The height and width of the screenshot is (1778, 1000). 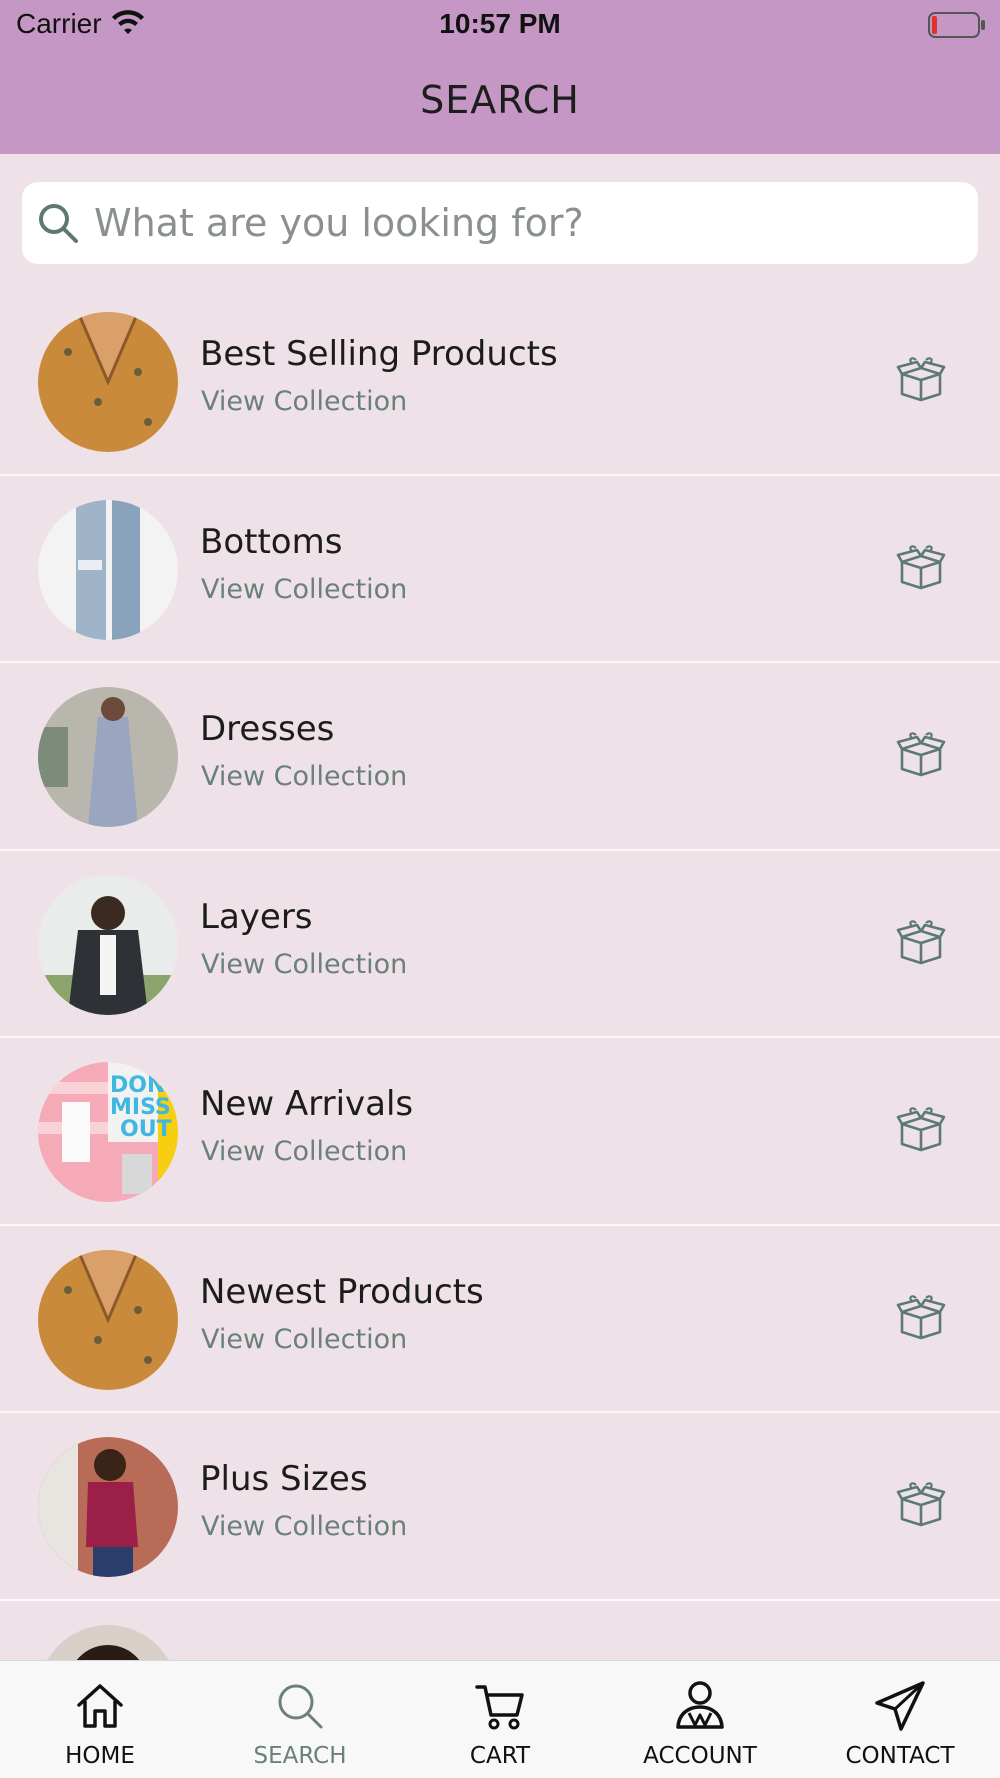 I want to click on collection-title: Best Selling Products, so click(x=379, y=354).